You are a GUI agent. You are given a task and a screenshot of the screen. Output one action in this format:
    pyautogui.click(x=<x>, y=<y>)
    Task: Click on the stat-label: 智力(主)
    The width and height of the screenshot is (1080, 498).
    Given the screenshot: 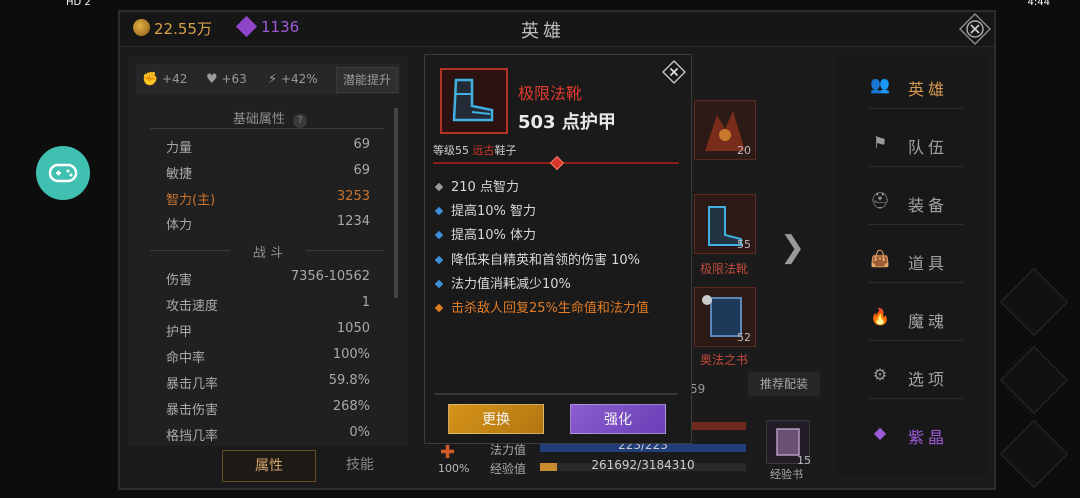 What is the action you would take?
    pyautogui.click(x=191, y=200)
    